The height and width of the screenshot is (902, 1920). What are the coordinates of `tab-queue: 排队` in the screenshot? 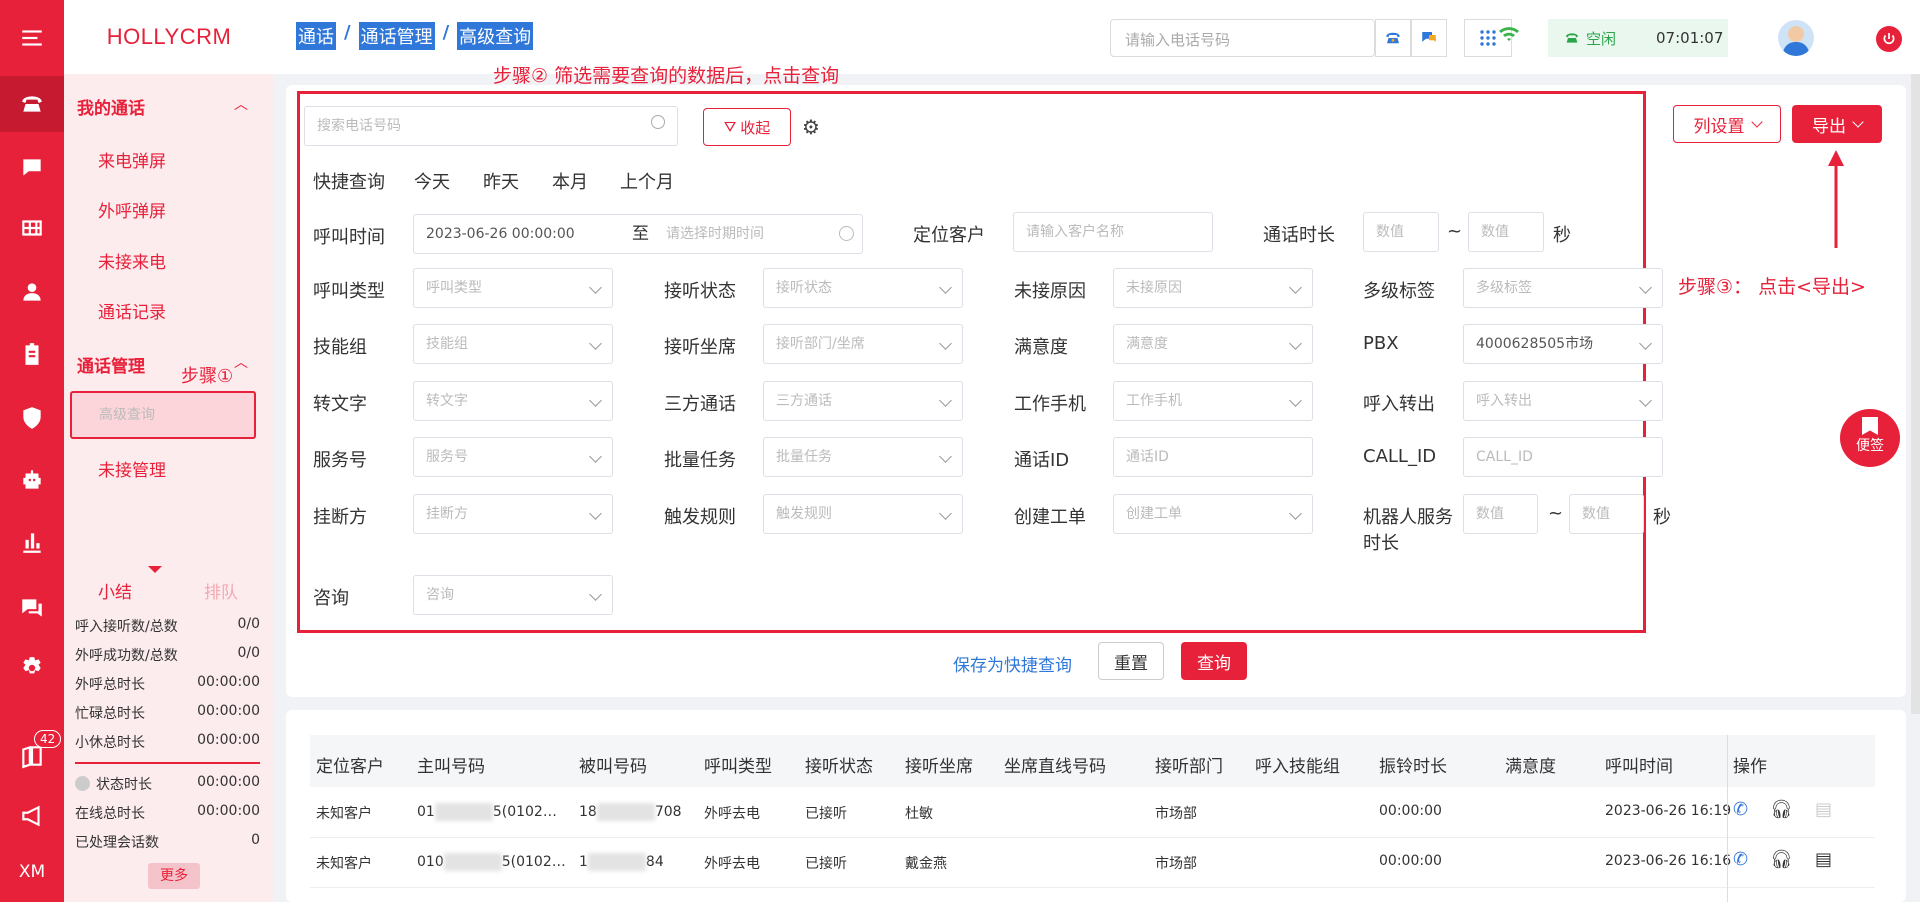 It's located at (221, 590).